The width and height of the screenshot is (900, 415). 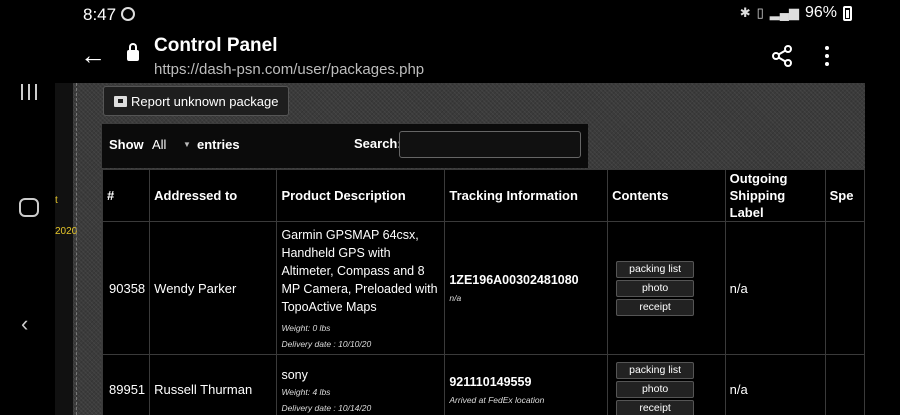 I want to click on package-id: 90358, so click(x=126, y=288).